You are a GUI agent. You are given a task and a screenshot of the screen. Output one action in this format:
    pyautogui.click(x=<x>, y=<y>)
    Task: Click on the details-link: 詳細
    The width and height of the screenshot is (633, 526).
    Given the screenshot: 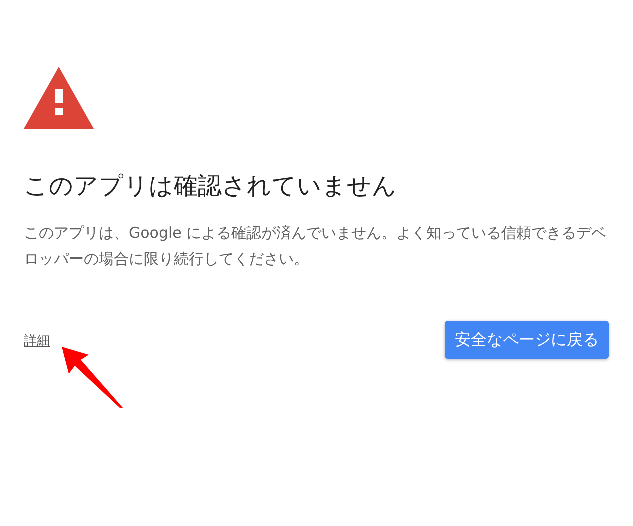 What is the action you would take?
    pyautogui.click(x=37, y=341)
    